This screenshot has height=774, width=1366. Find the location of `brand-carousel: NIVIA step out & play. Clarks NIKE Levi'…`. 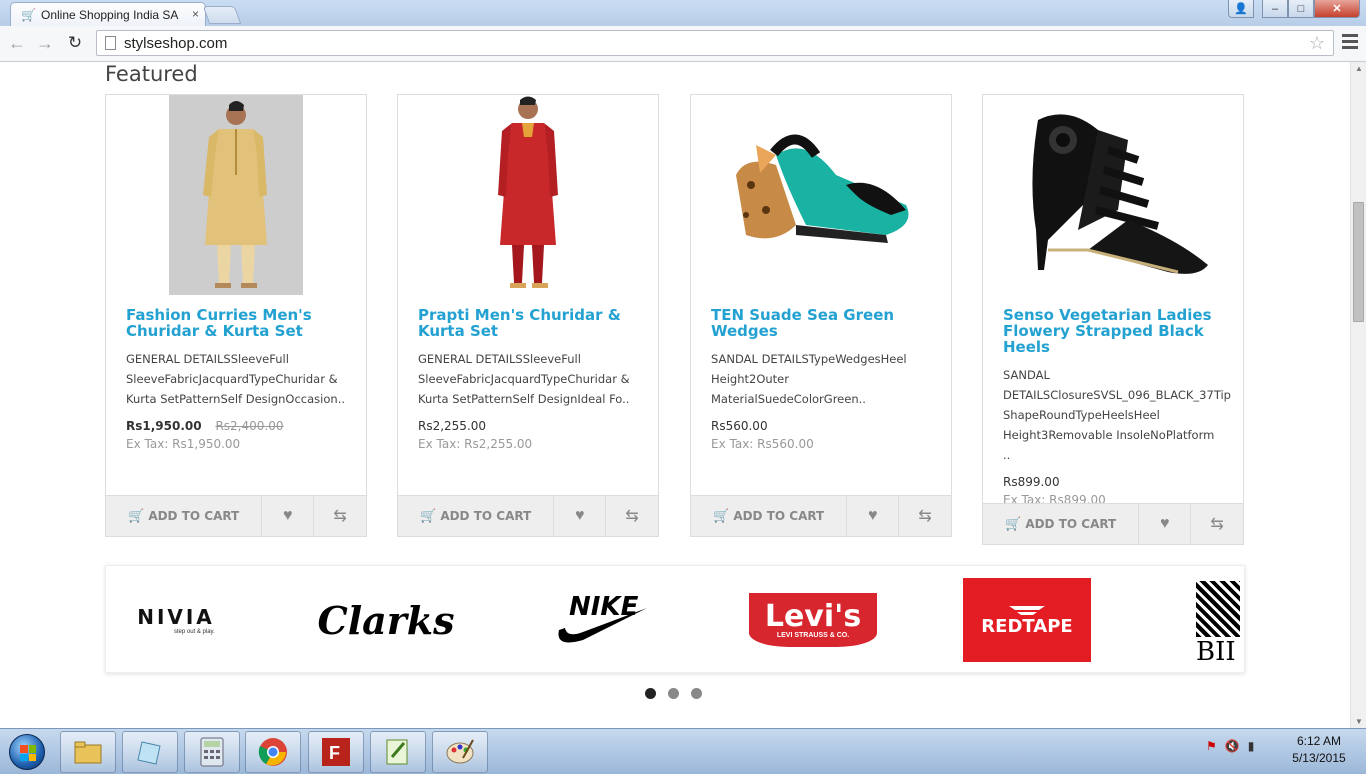

brand-carousel: NIVIA step out & play. Clarks NIKE Levi'… is located at coordinates (675, 619).